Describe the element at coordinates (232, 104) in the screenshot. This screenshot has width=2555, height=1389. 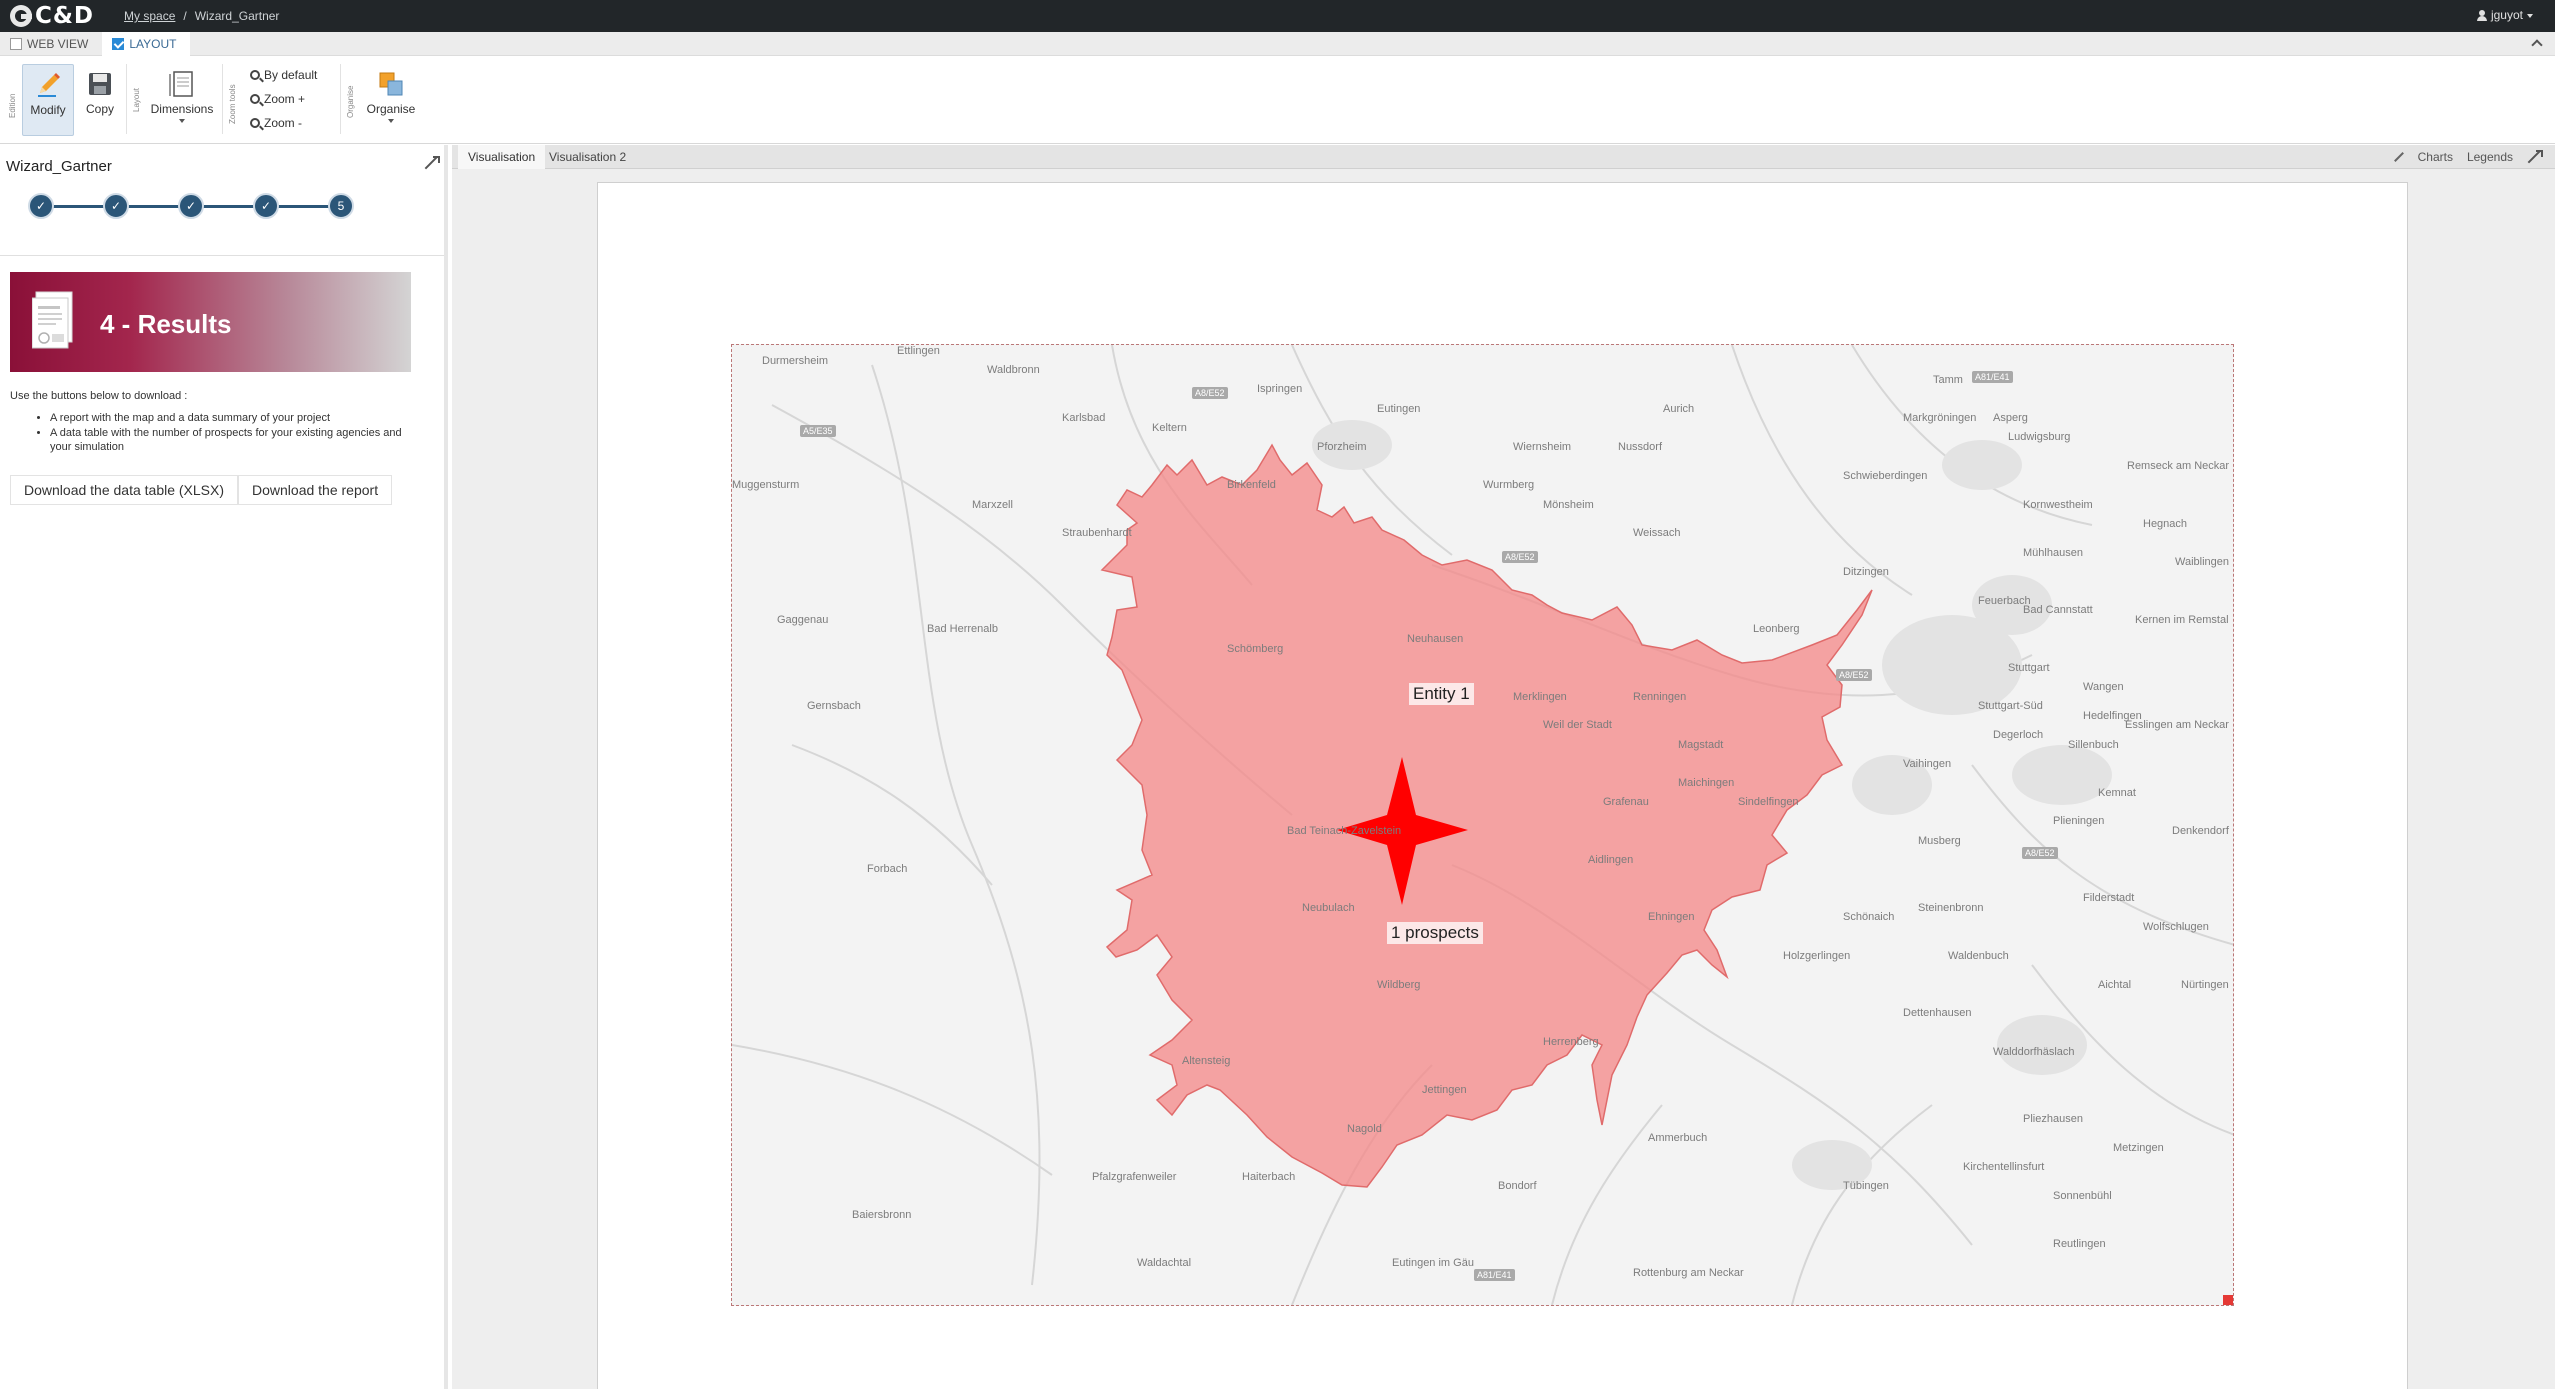
I see `group-label-zoom-tools: Zoom tools` at that location.